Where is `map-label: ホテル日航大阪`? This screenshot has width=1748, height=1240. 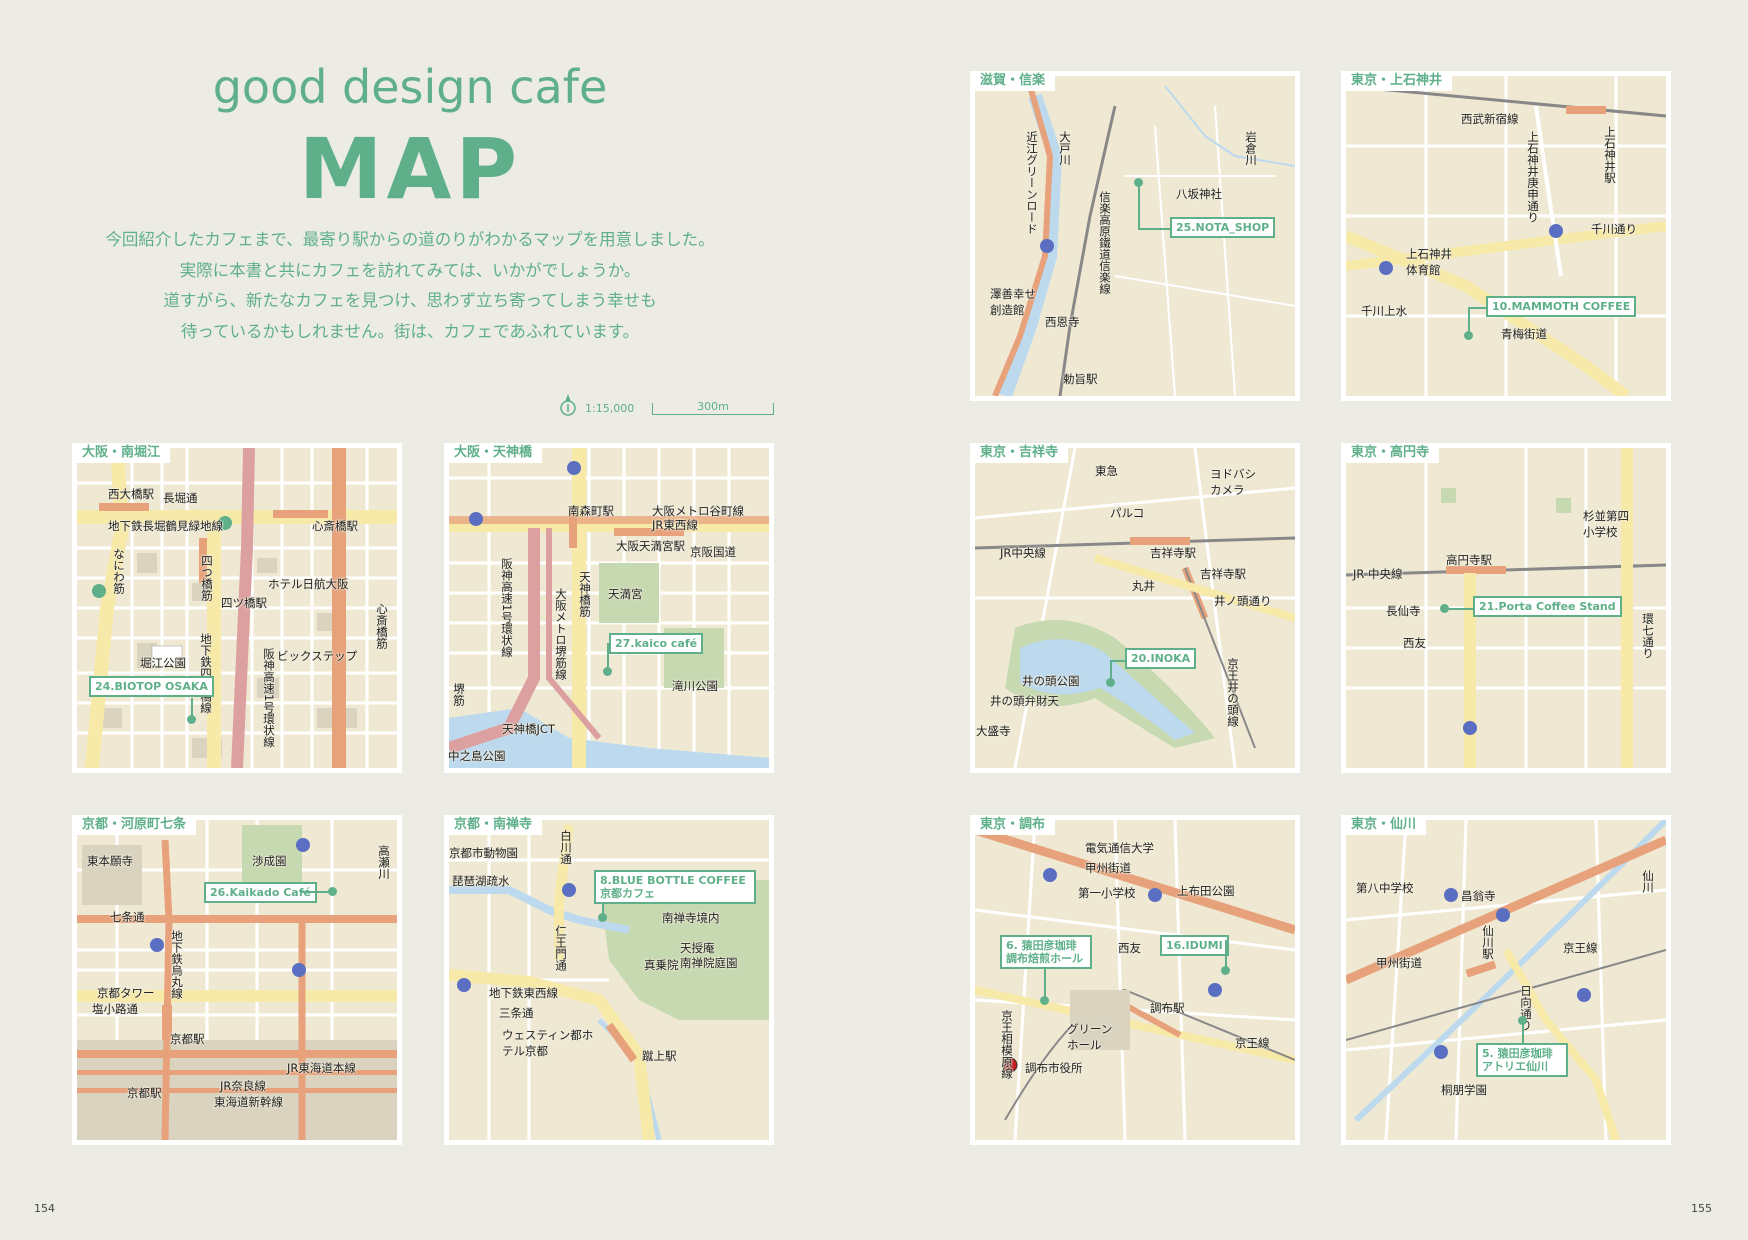
map-label: ホテル日航大阪 is located at coordinates (308, 584).